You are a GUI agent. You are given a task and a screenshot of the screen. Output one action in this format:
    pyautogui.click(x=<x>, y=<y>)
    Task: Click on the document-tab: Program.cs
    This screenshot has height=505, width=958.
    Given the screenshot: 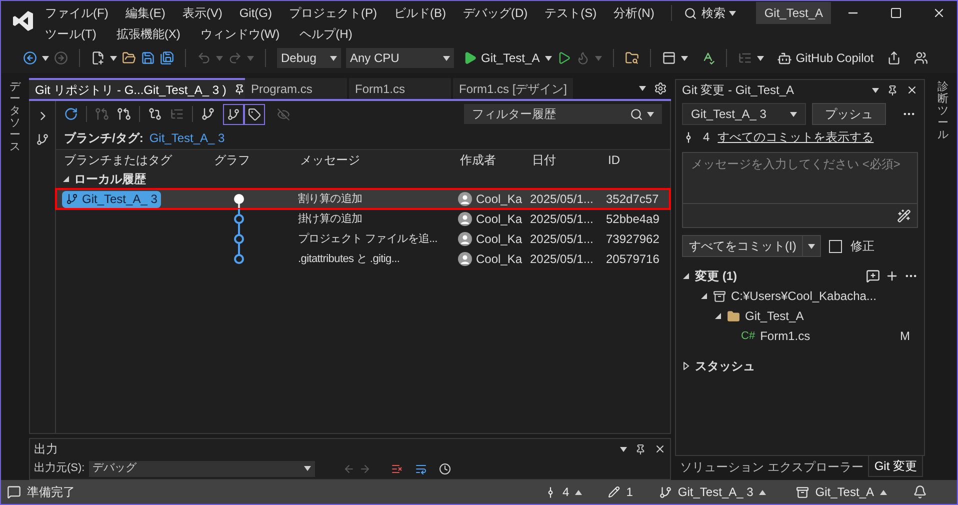 What is the action you would take?
    pyautogui.click(x=296, y=88)
    